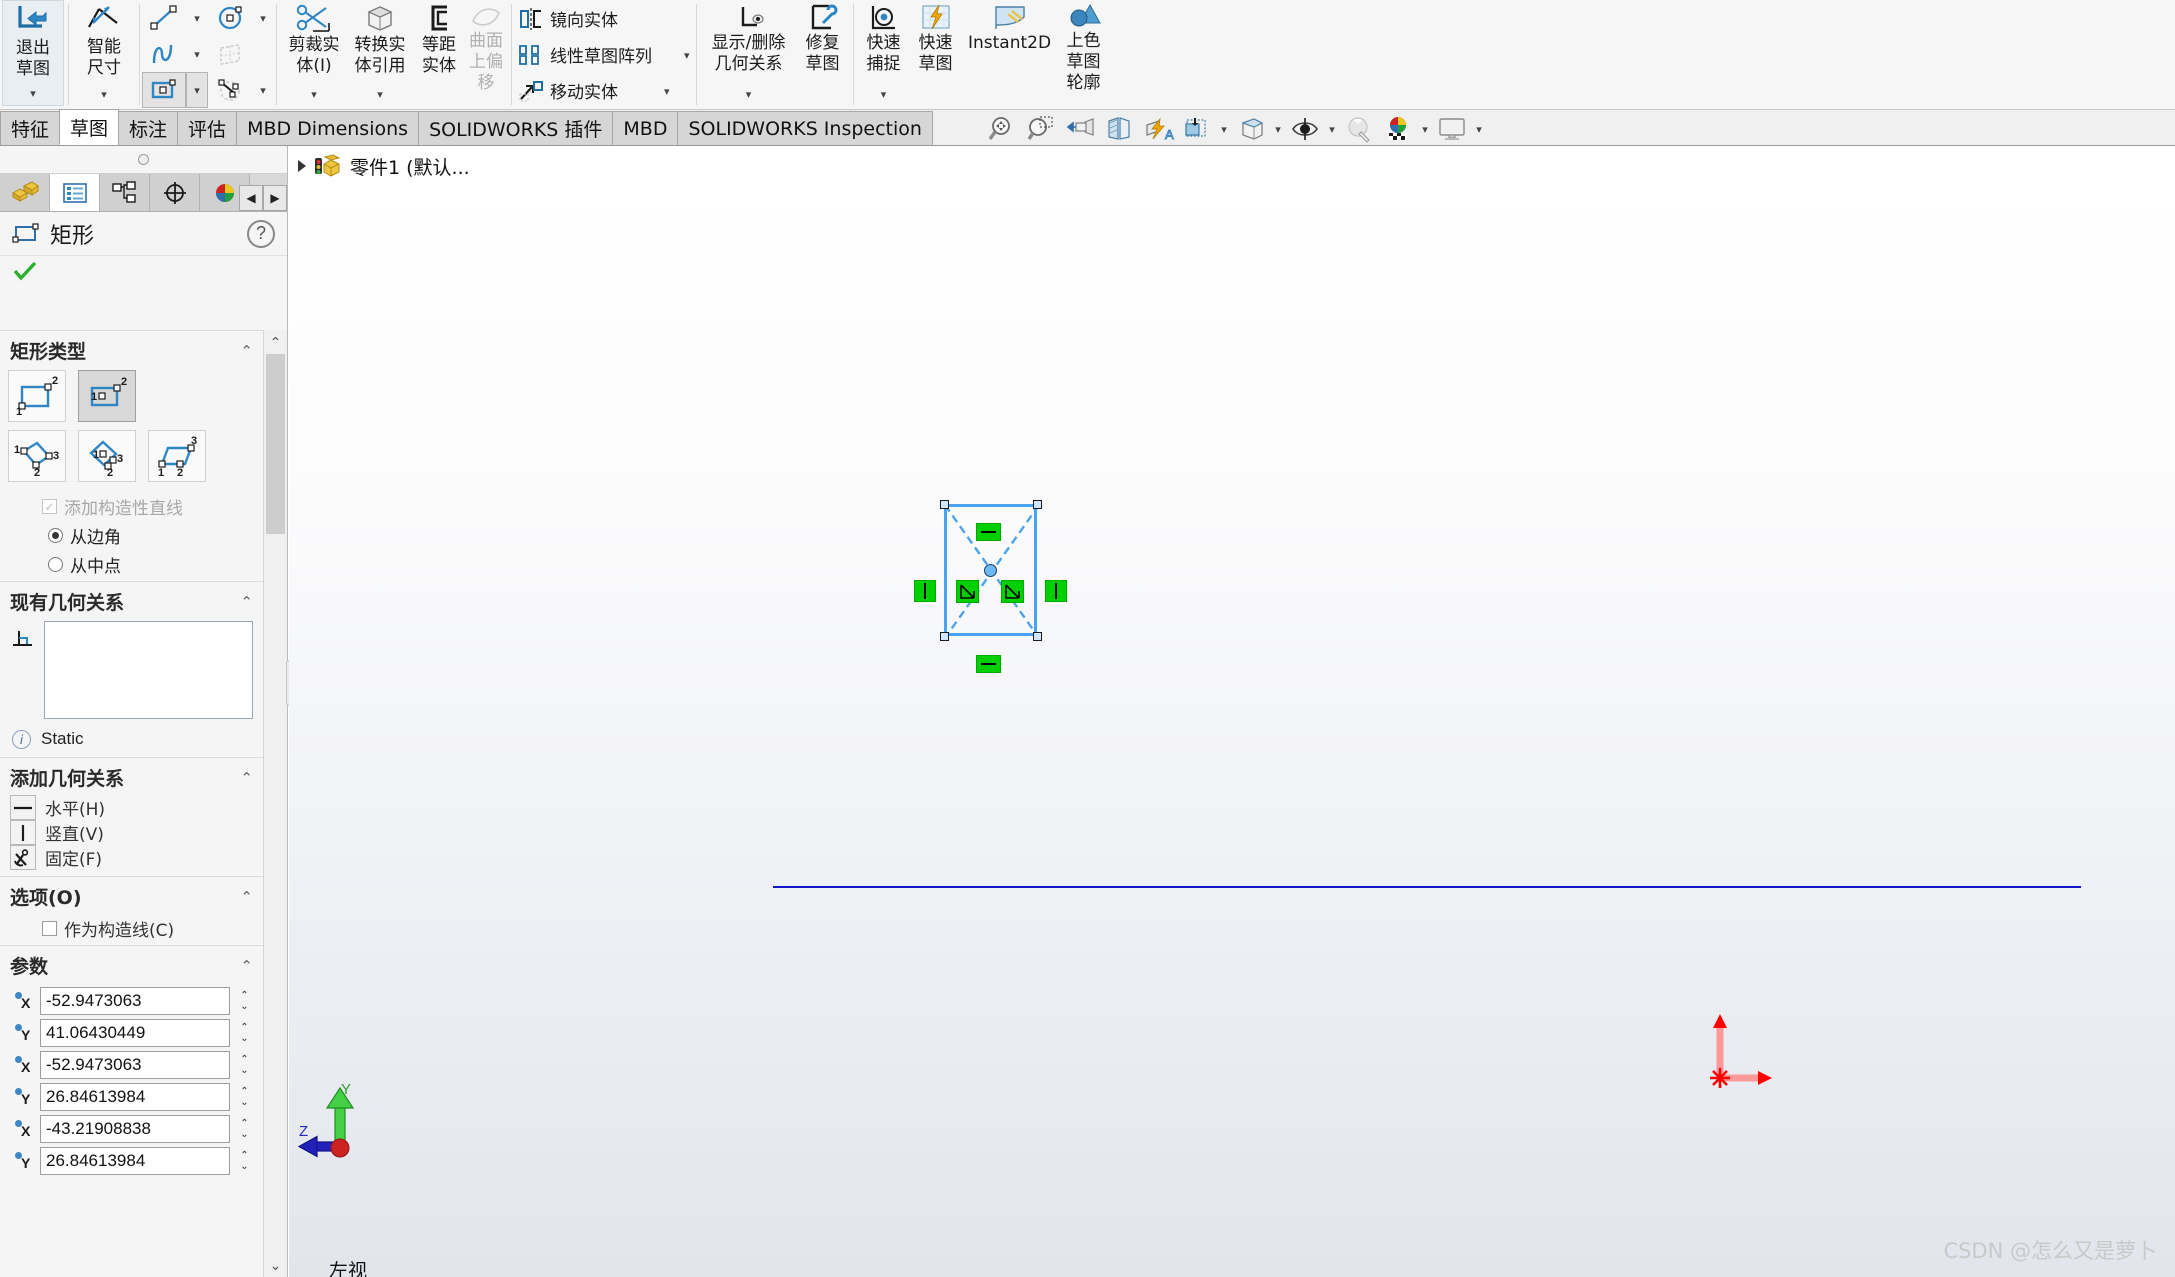 The height and width of the screenshot is (1277, 2175). I want to click on tab-sketch: 草图, so click(89, 127).